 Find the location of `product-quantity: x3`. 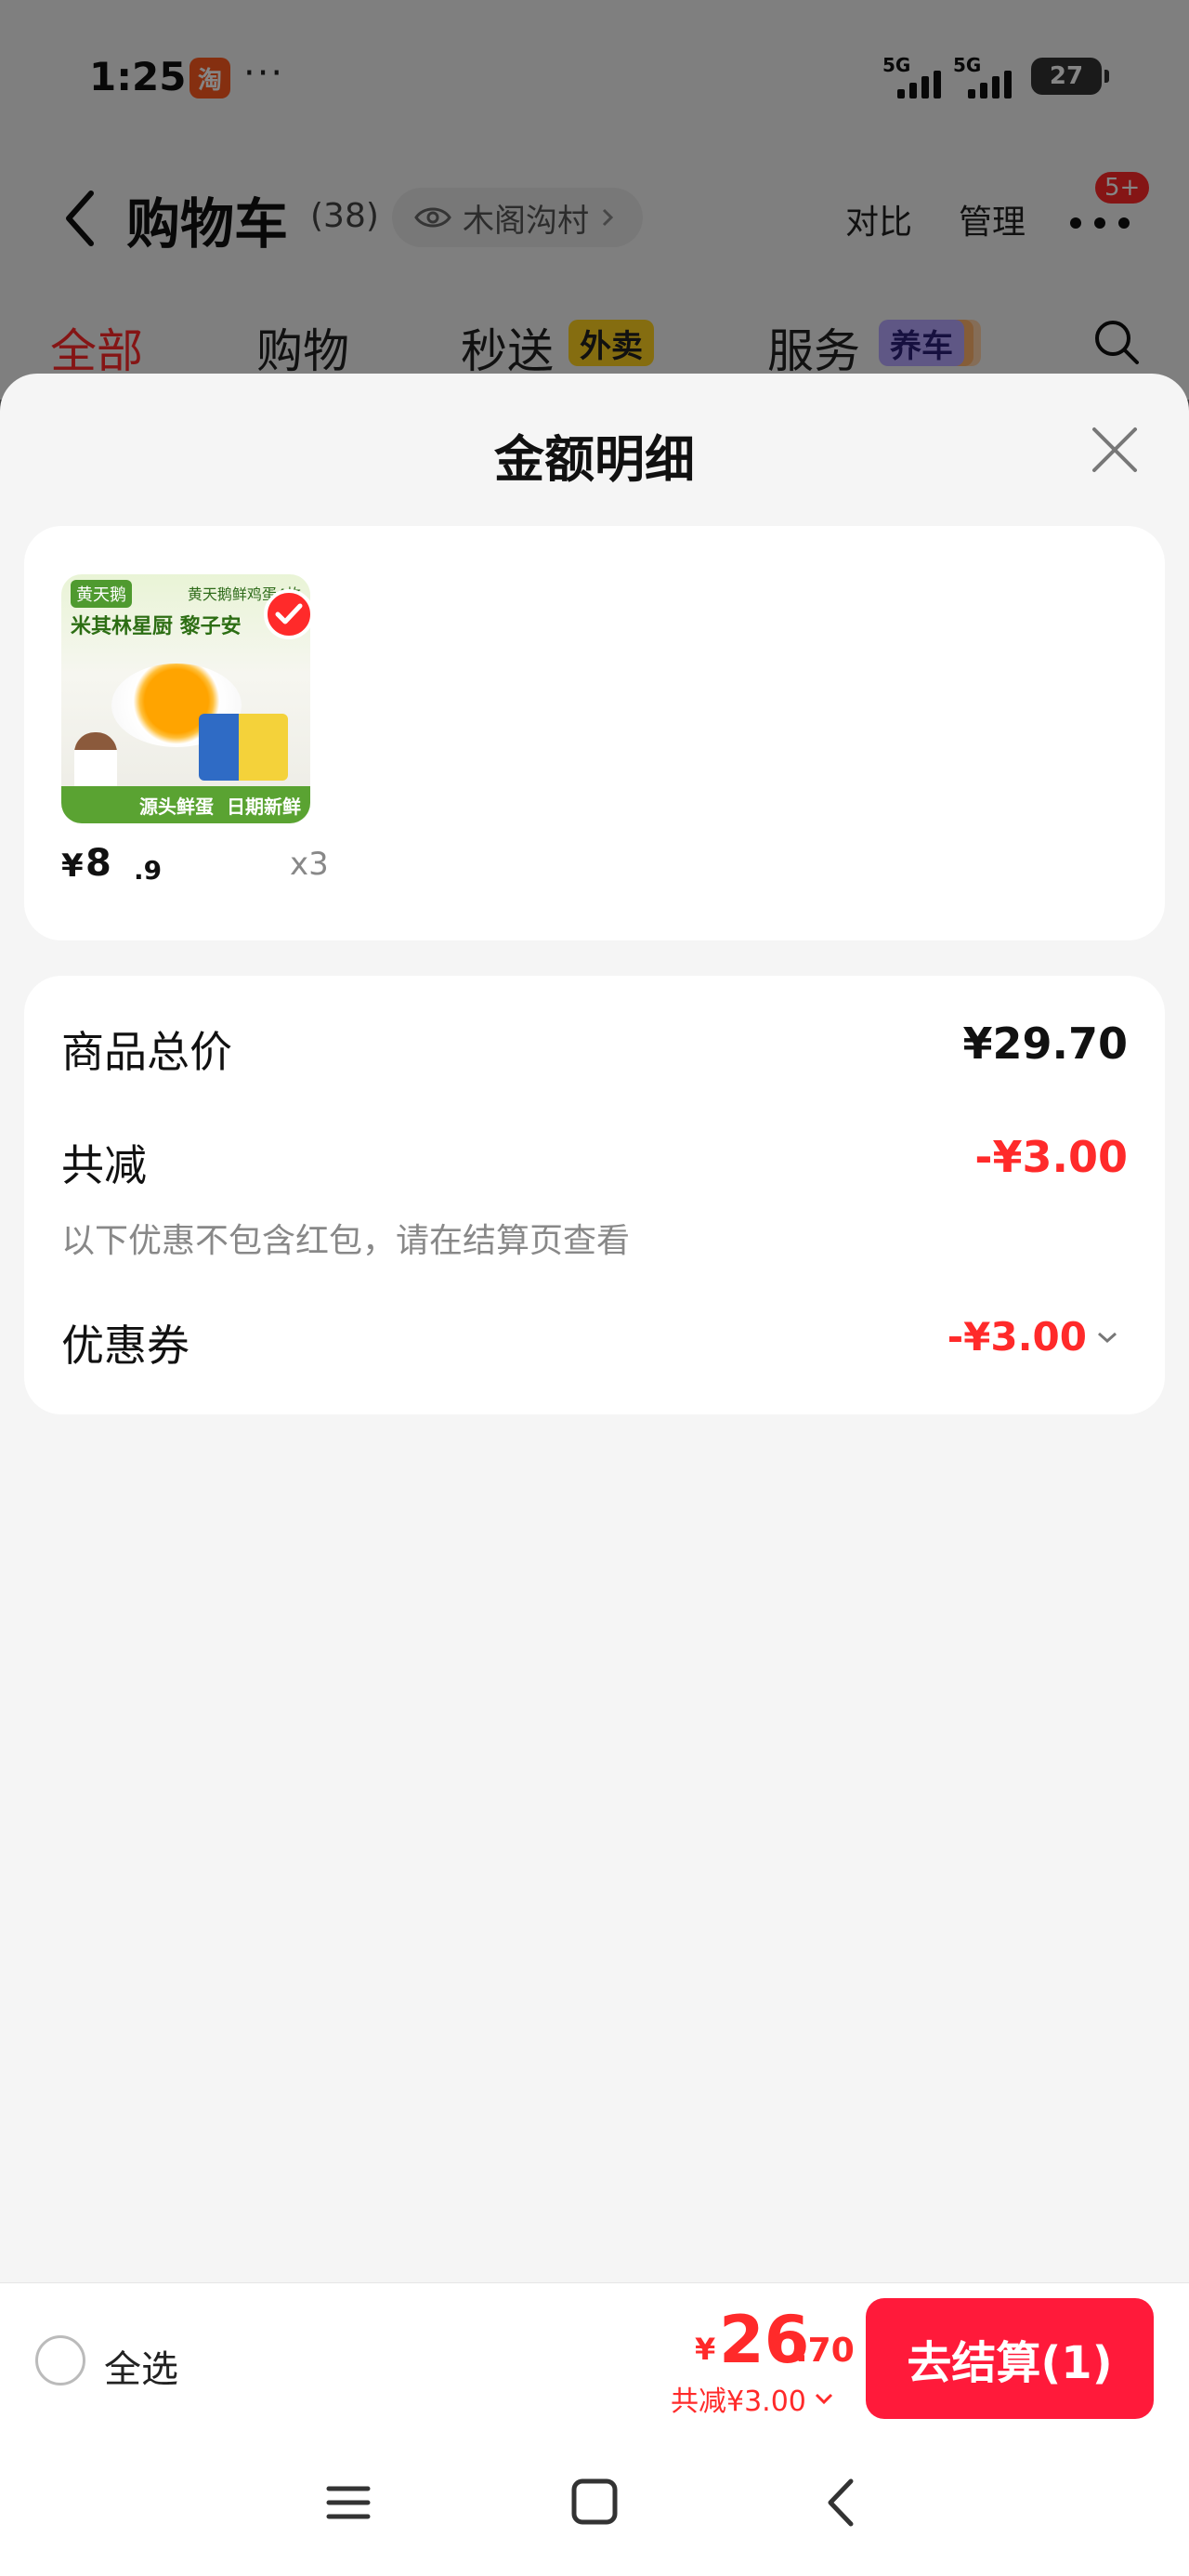

product-quantity: x3 is located at coordinates (310, 864).